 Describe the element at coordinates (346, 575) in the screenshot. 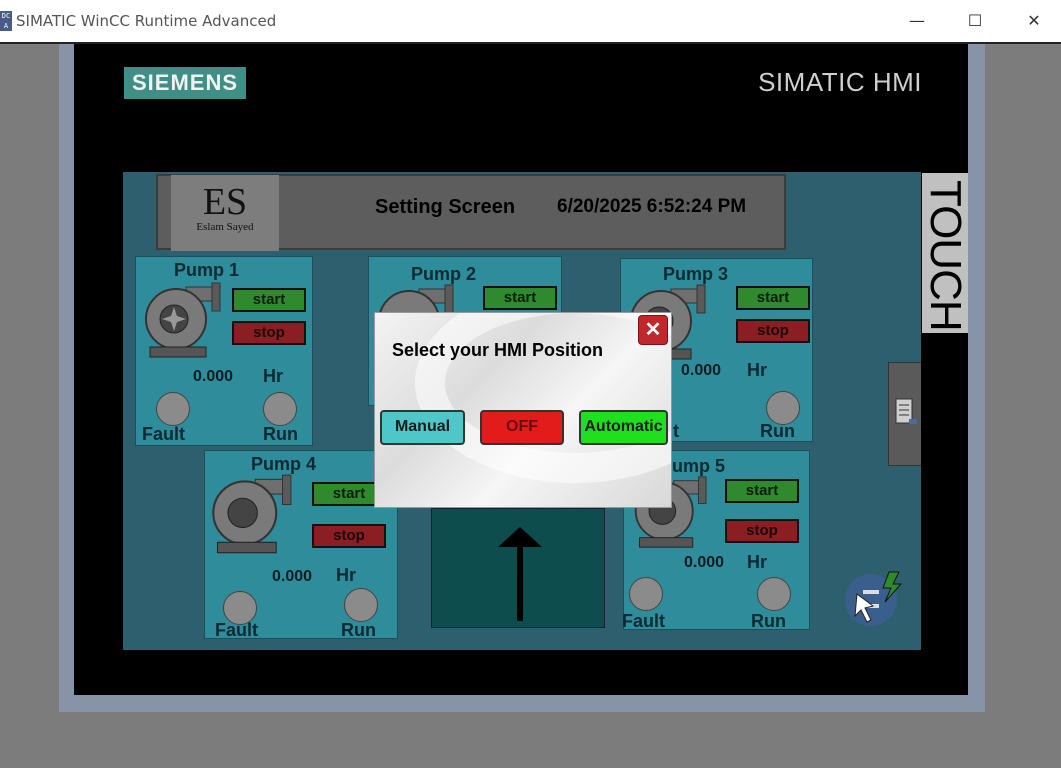

I see `pump4-hours-unit: Hr` at that location.